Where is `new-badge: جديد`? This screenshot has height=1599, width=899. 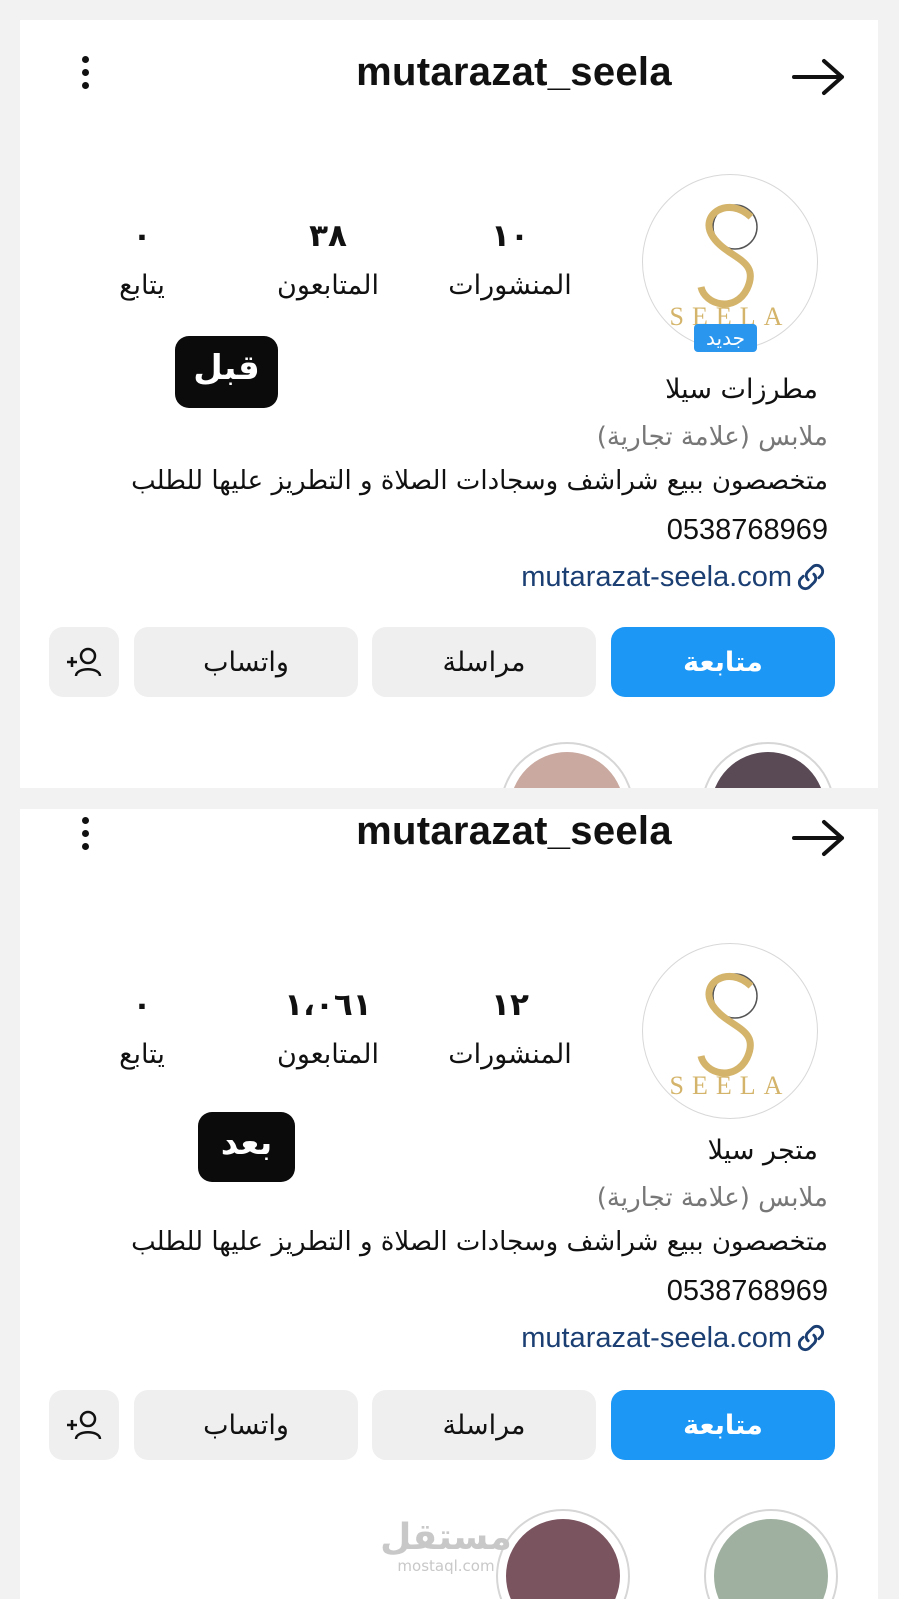
new-badge: جديد is located at coordinates (725, 338).